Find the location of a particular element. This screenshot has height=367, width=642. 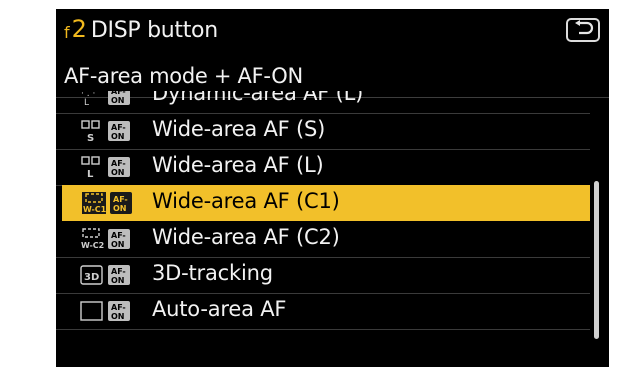

back-button is located at coordinates (583, 30).